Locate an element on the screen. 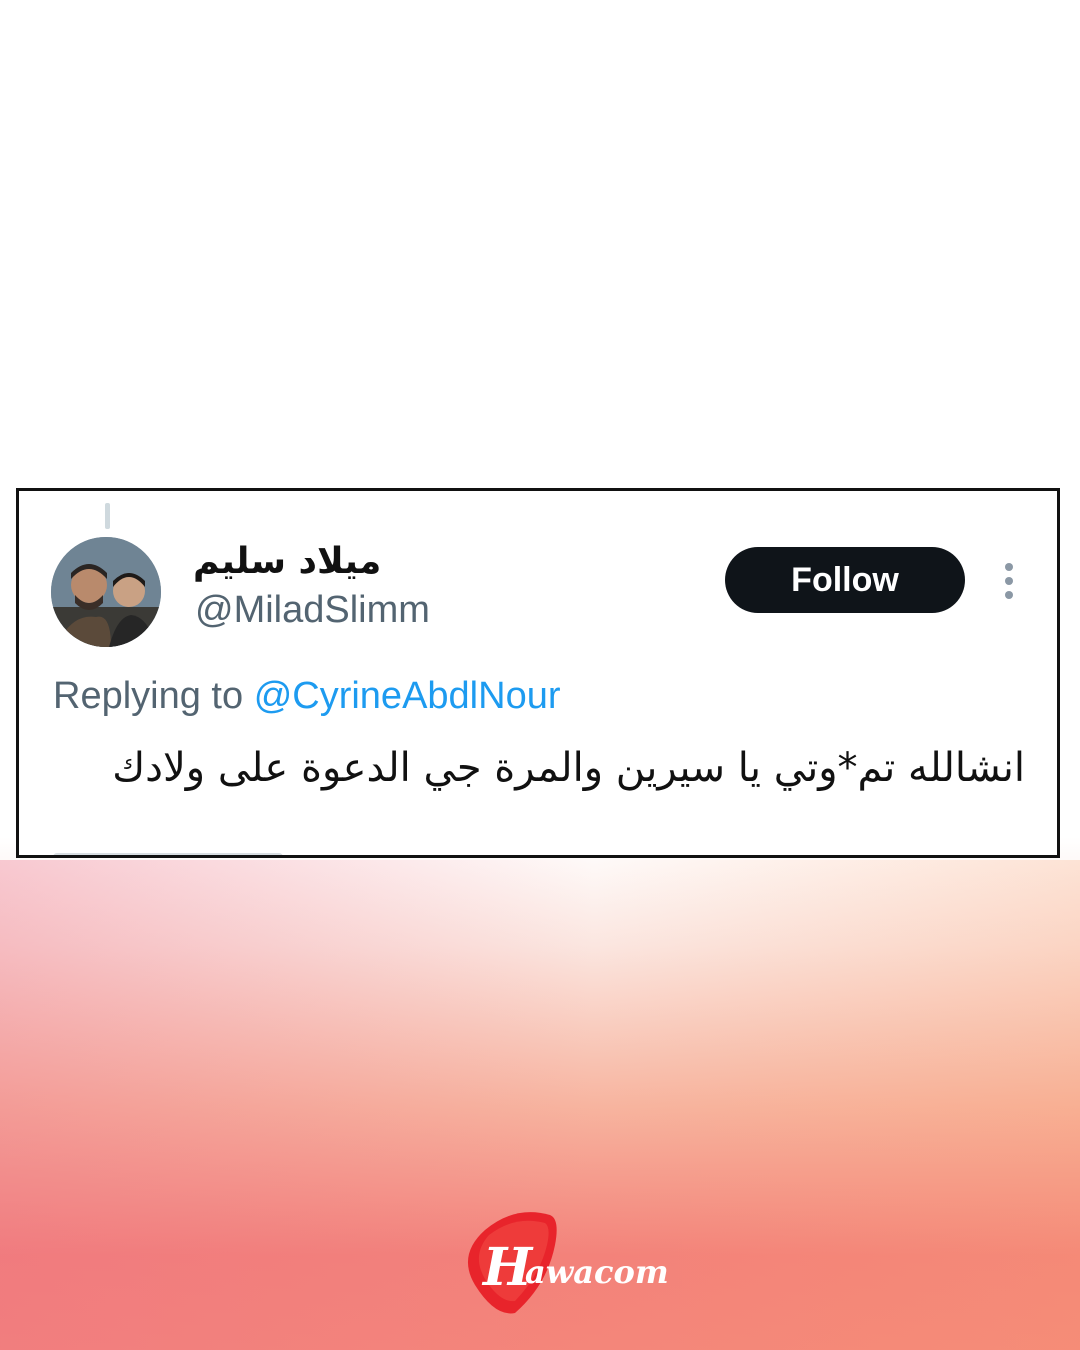  hawacom-logo-icon: H awacom is located at coordinates (568, 1263).